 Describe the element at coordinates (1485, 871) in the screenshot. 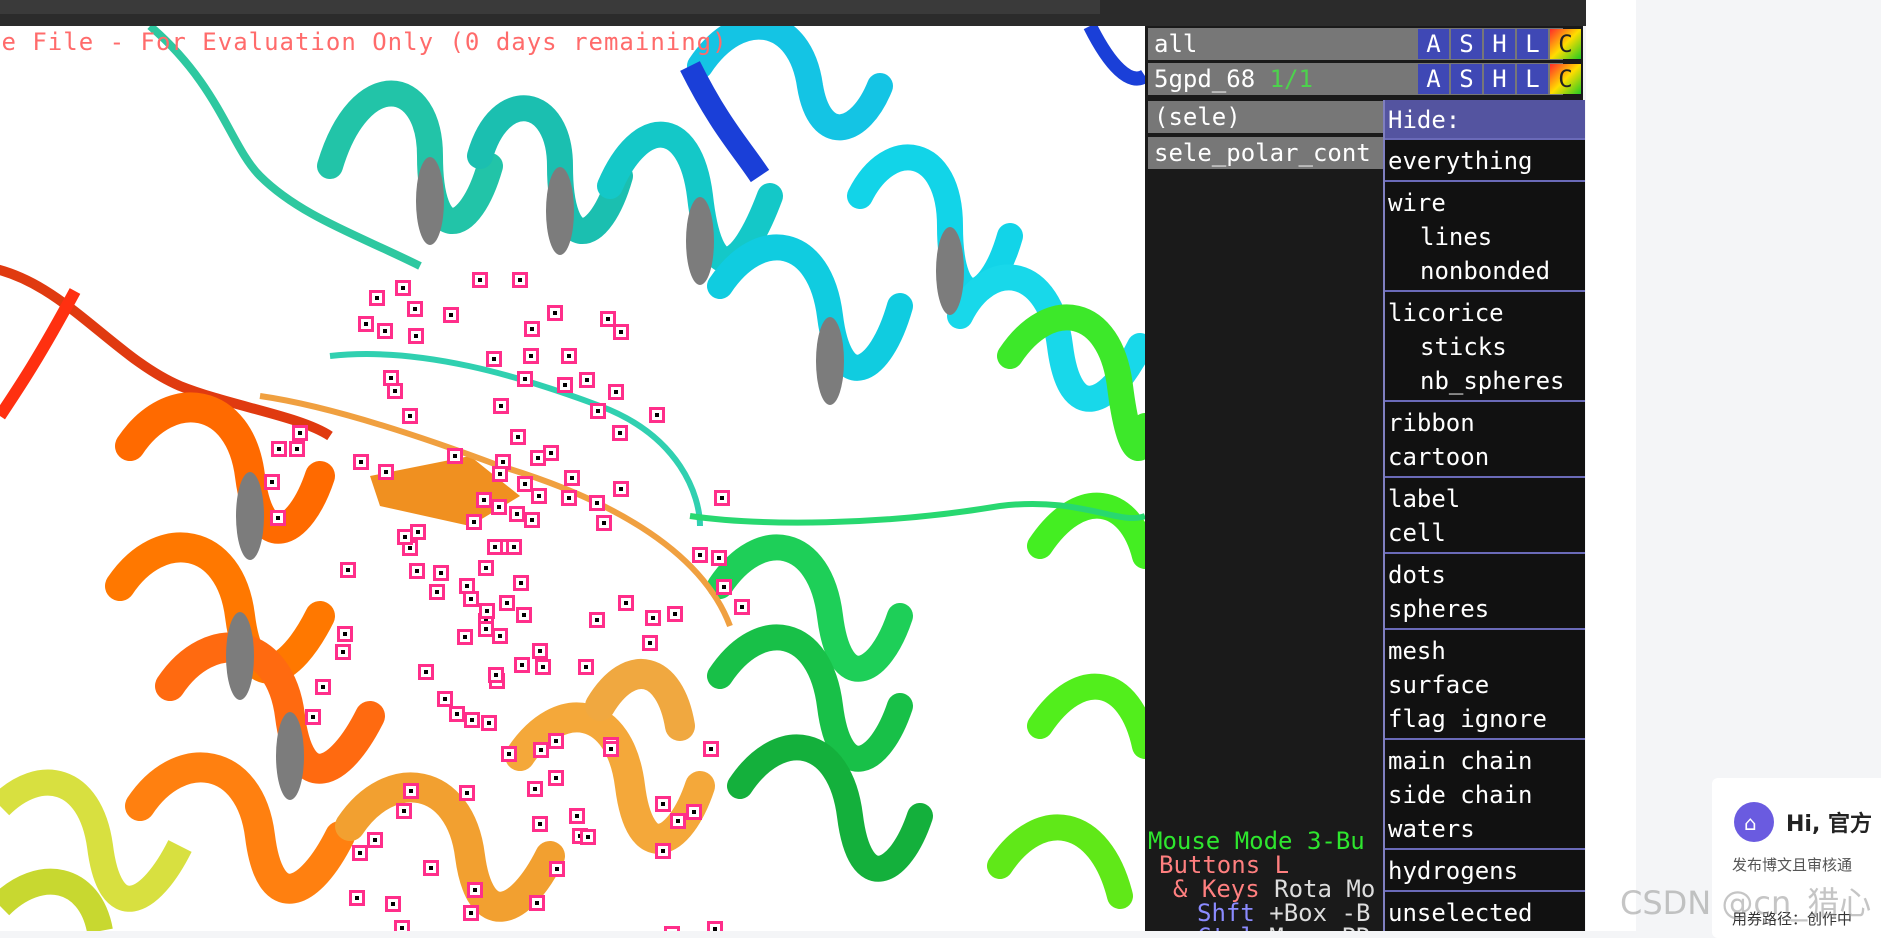

I see `menu-item-hydrogens: hydrogens` at that location.